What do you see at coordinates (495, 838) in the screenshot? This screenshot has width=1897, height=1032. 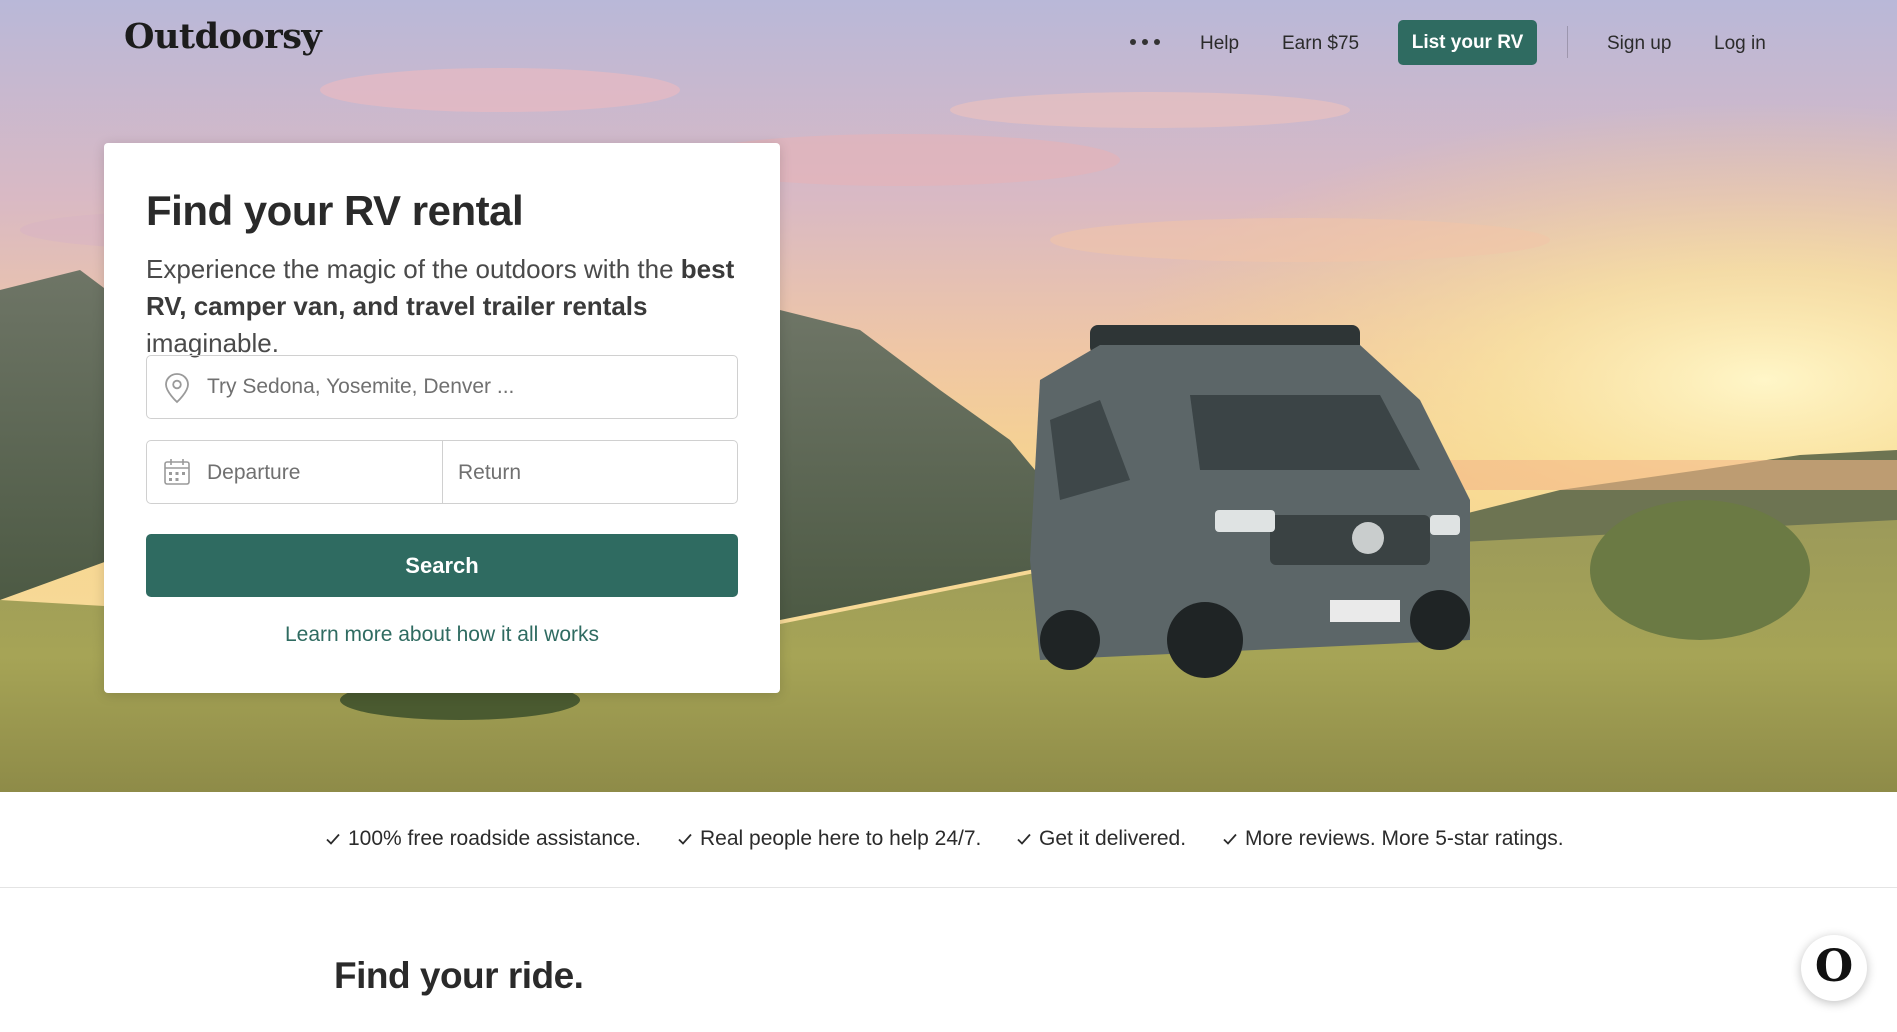 I see `benefit-text: 100% free roadside assistance.` at bounding box center [495, 838].